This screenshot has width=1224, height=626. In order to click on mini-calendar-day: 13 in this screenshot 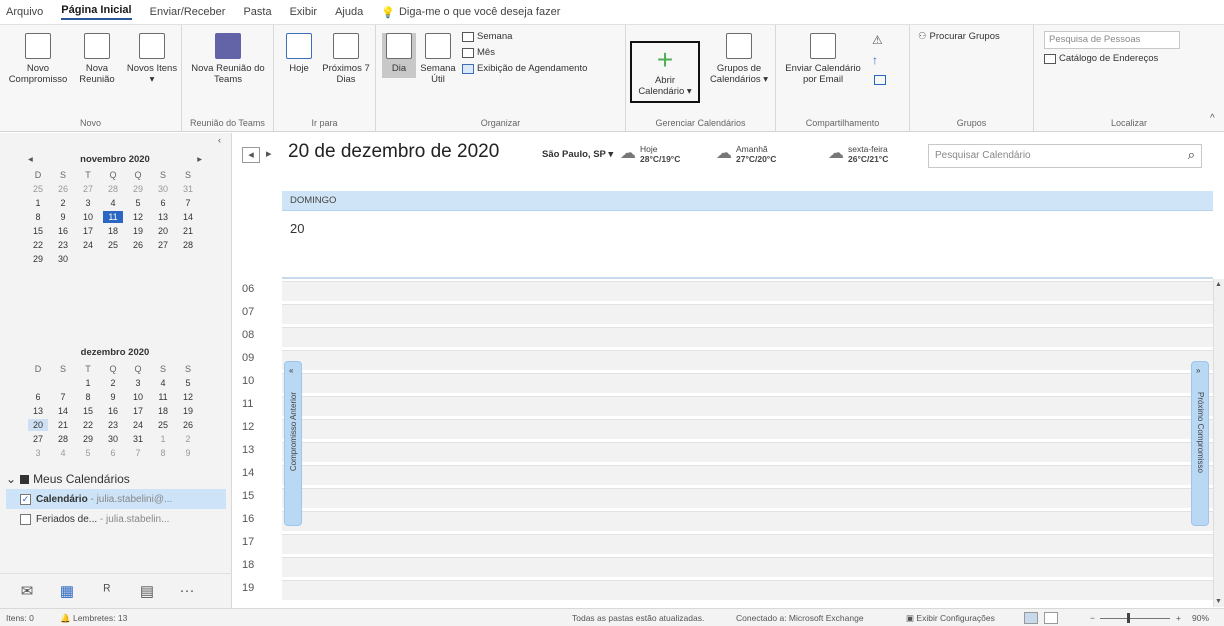, I will do `click(163, 217)`.